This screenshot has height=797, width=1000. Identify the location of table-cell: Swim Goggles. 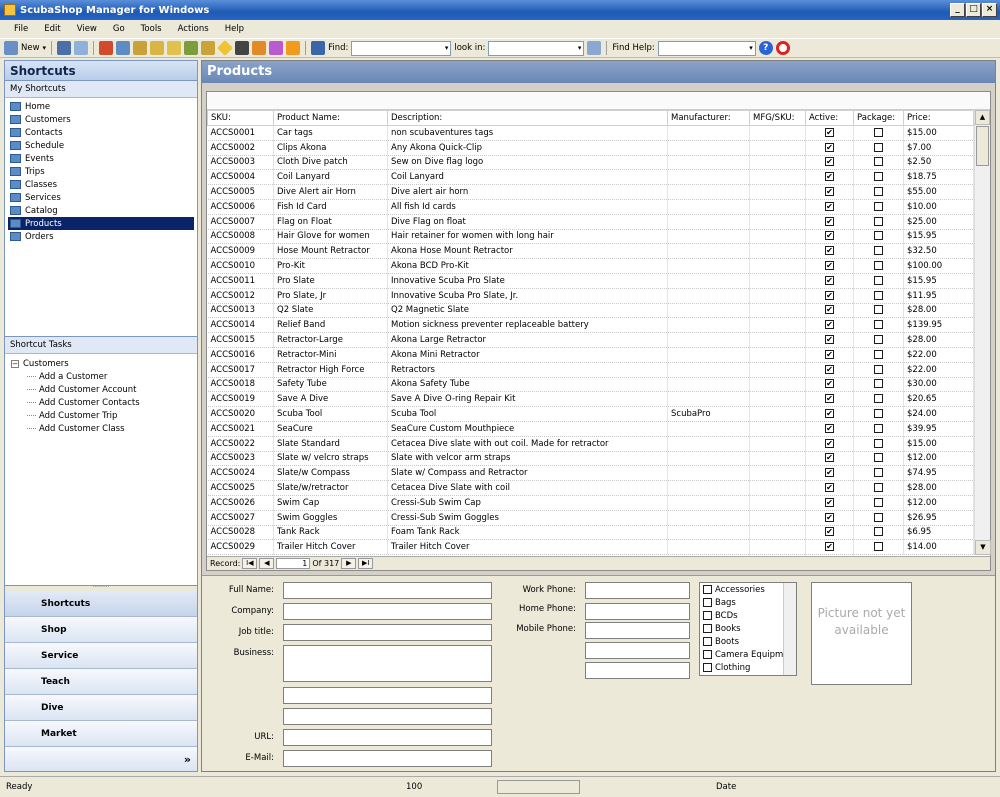
(330, 518).